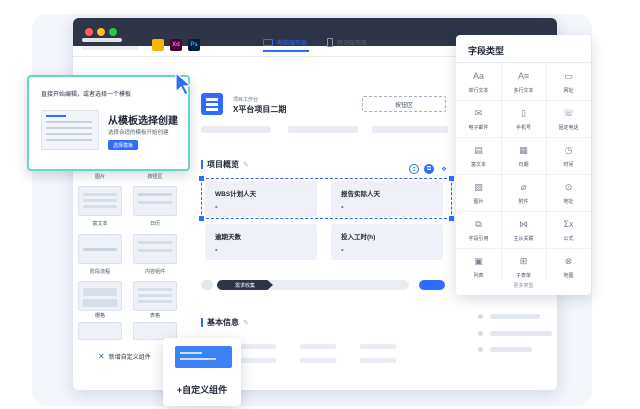 The height and width of the screenshot is (409, 640). I want to click on template-description: 选择合适的模板开始创建, so click(138, 133).